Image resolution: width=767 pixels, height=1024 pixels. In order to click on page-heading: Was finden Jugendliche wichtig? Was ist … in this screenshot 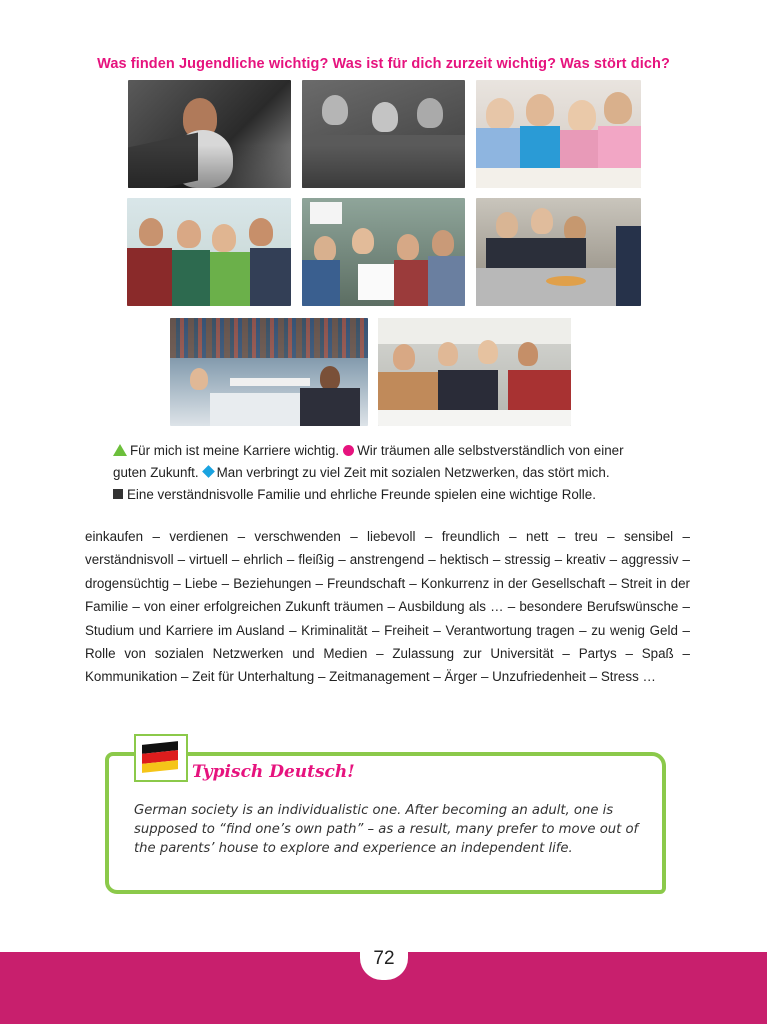, I will do `click(383, 64)`.